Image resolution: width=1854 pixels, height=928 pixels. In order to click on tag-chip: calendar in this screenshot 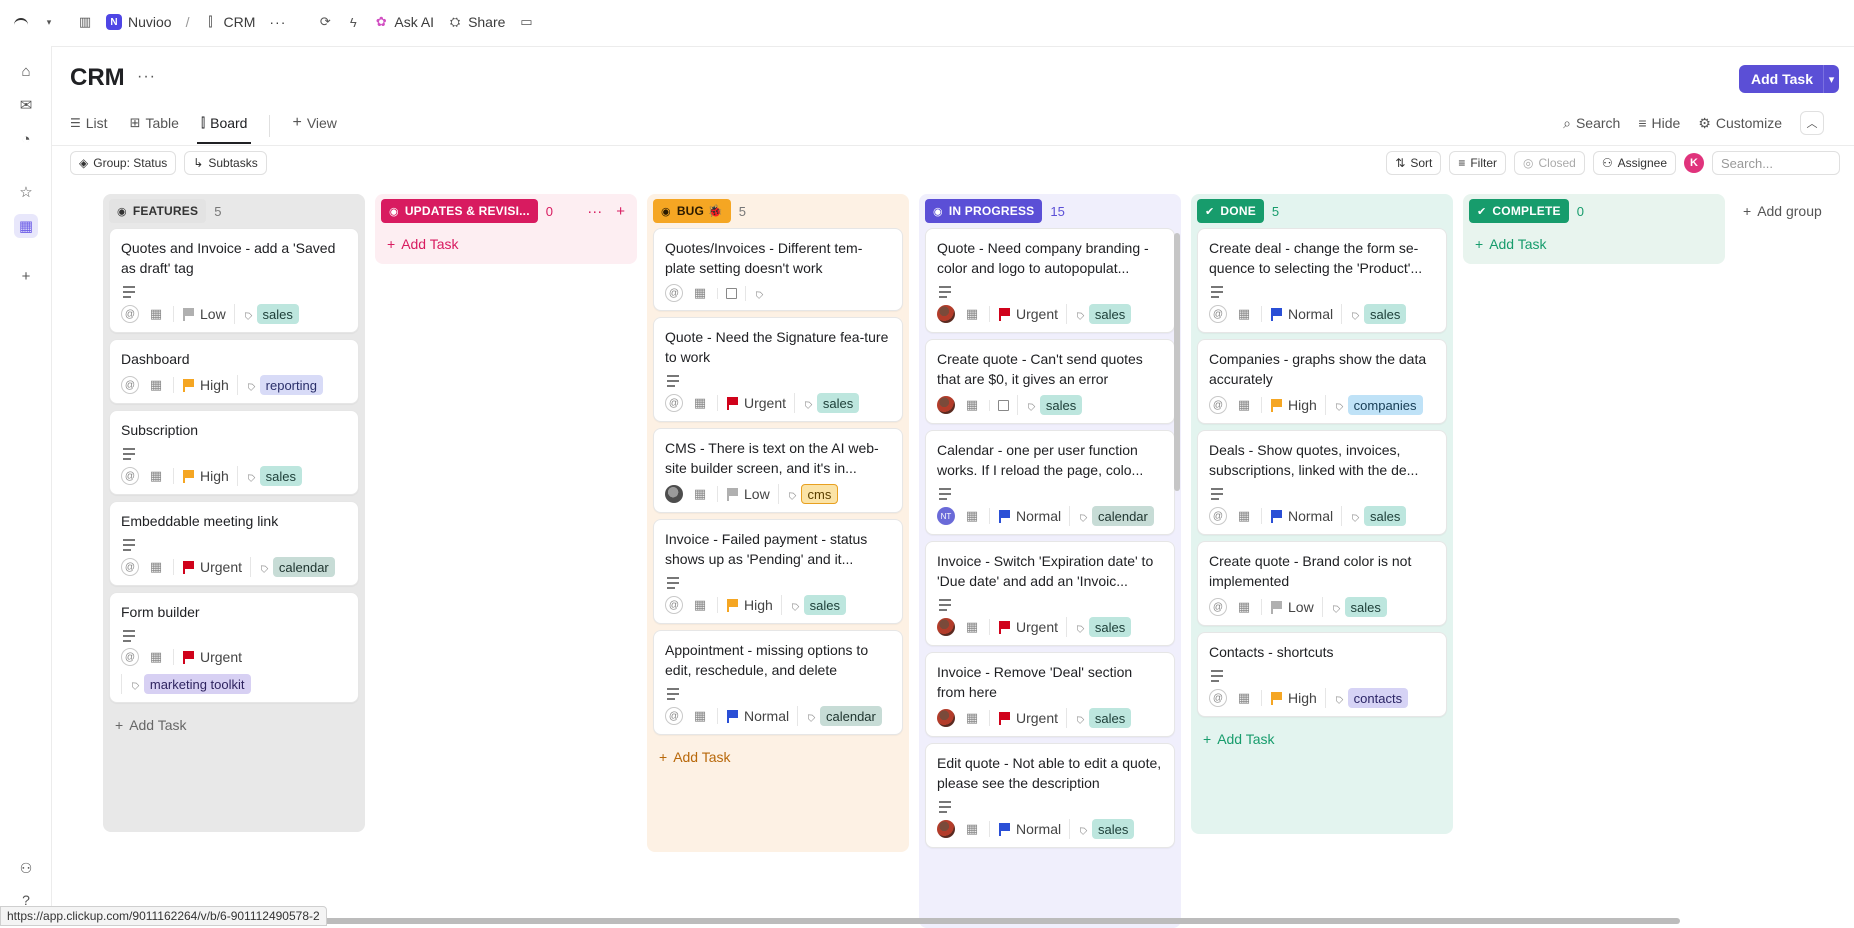, I will do `click(303, 567)`.